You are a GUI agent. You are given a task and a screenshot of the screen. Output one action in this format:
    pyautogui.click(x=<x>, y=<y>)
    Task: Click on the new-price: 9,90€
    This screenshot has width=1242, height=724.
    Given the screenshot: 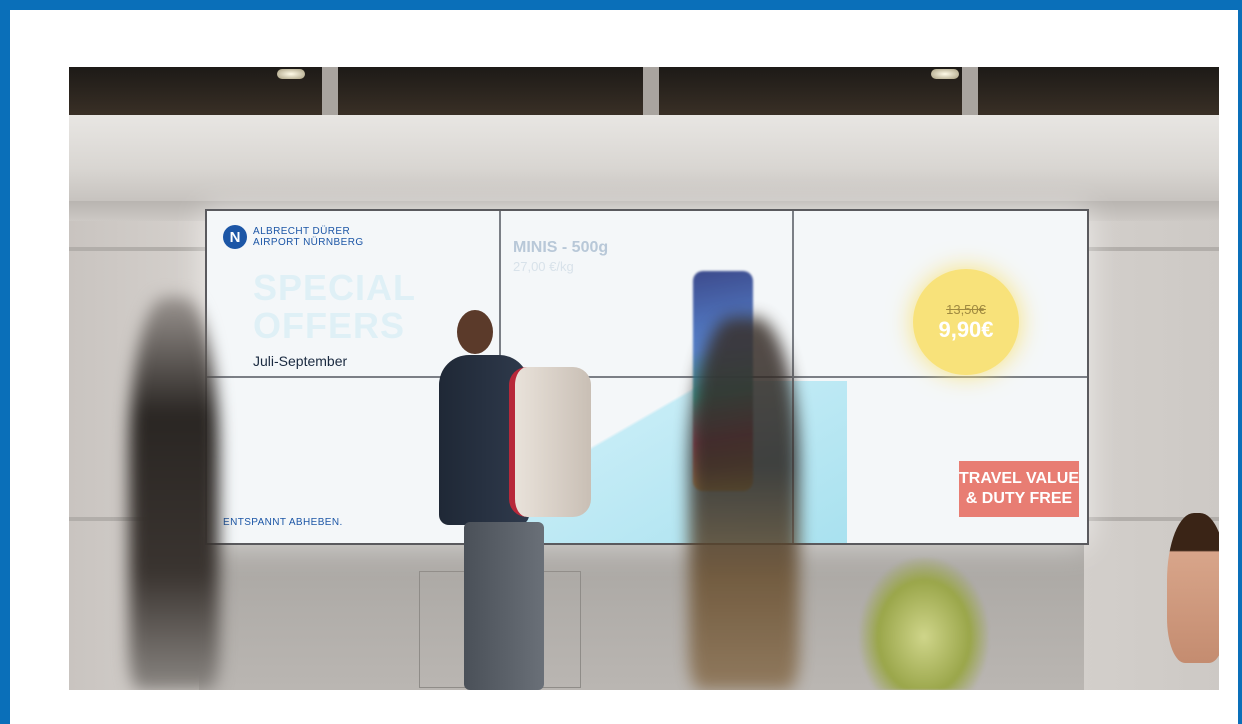 What is the action you would take?
    pyautogui.click(x=966, y=329)
    